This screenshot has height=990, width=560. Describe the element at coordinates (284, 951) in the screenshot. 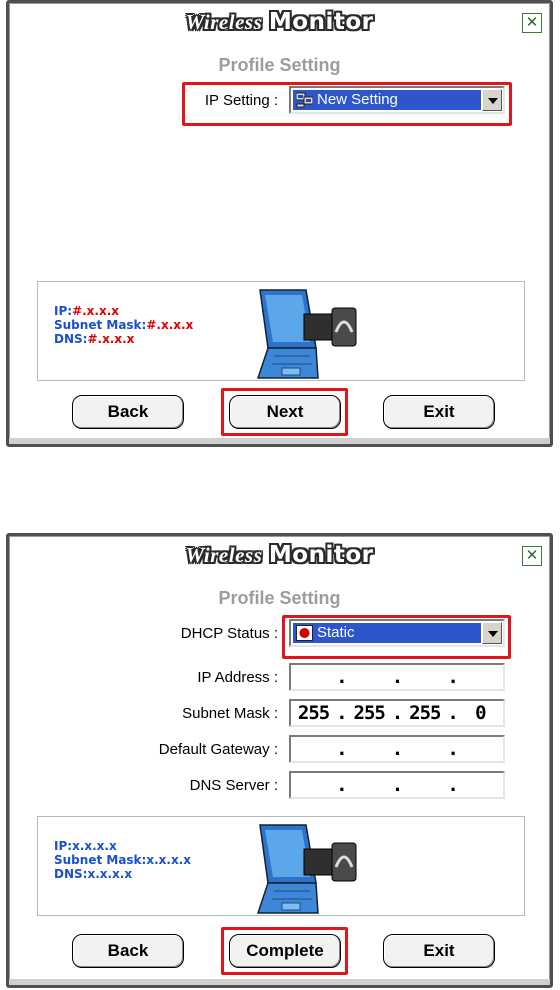

I see `highlight-complete-button` at that location.